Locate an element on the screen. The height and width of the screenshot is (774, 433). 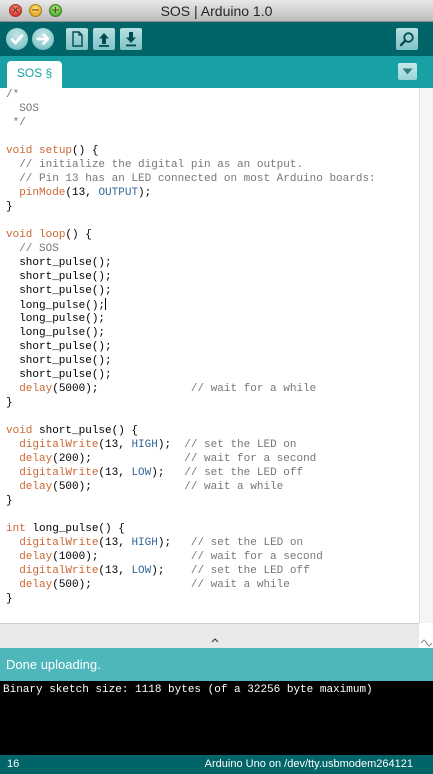
upload-arrow-icon is located at coordinates (43, 39).